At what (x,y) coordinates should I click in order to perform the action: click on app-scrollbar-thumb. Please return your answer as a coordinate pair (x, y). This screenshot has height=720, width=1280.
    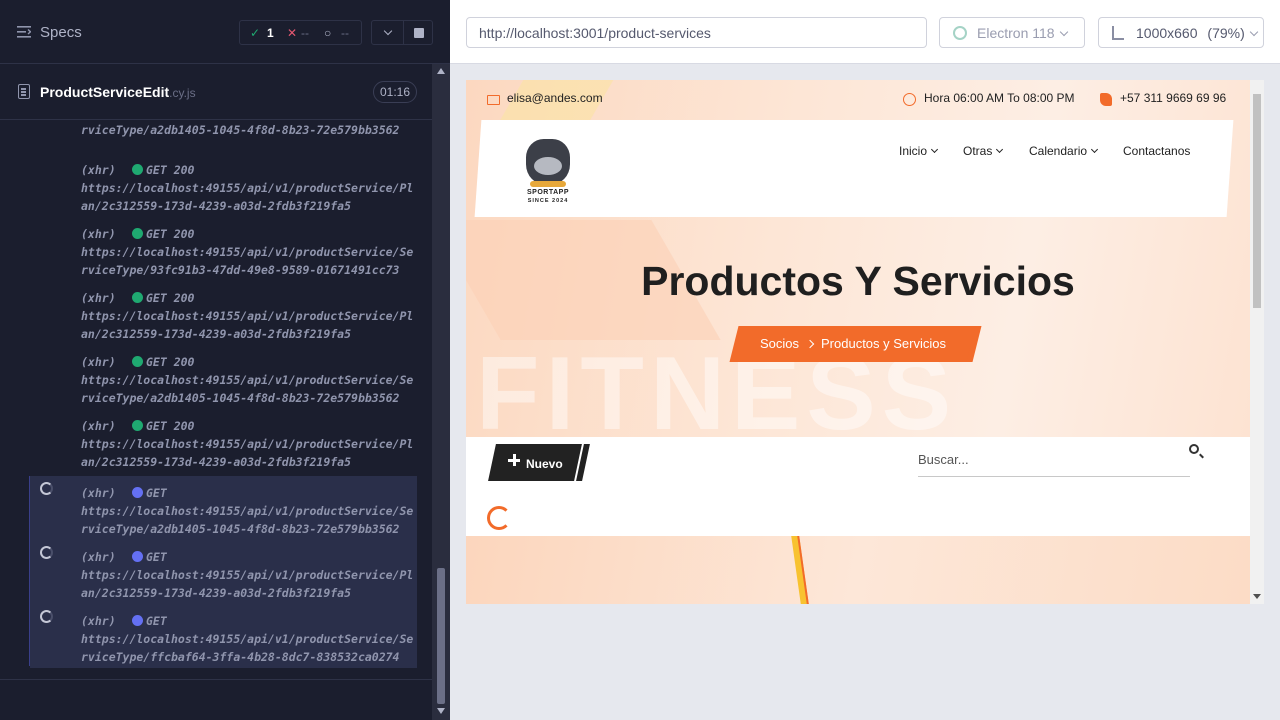
    Looking at the image, I should click on (1257, 201).